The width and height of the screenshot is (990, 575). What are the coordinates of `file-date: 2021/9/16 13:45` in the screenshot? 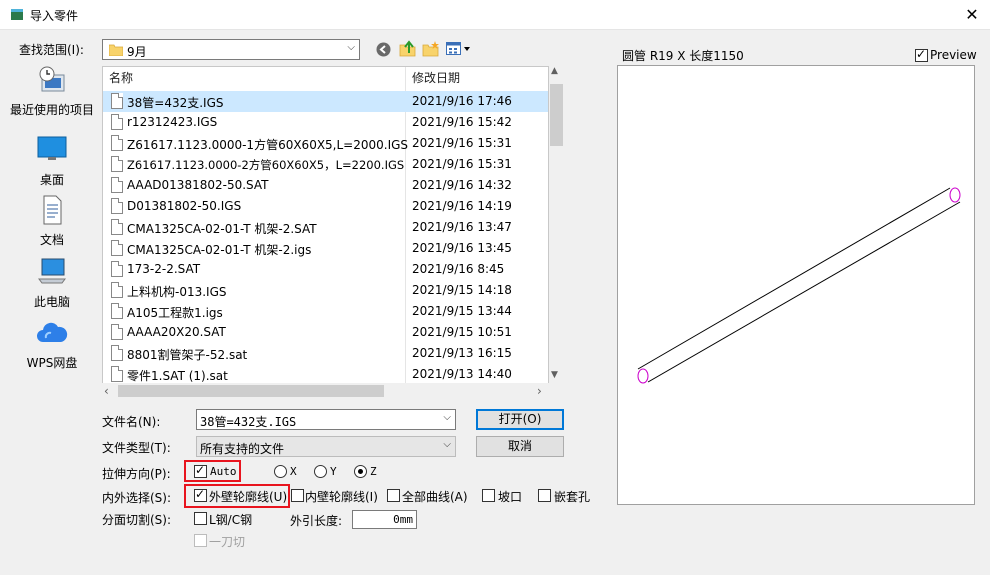 It's located at (462, 248).